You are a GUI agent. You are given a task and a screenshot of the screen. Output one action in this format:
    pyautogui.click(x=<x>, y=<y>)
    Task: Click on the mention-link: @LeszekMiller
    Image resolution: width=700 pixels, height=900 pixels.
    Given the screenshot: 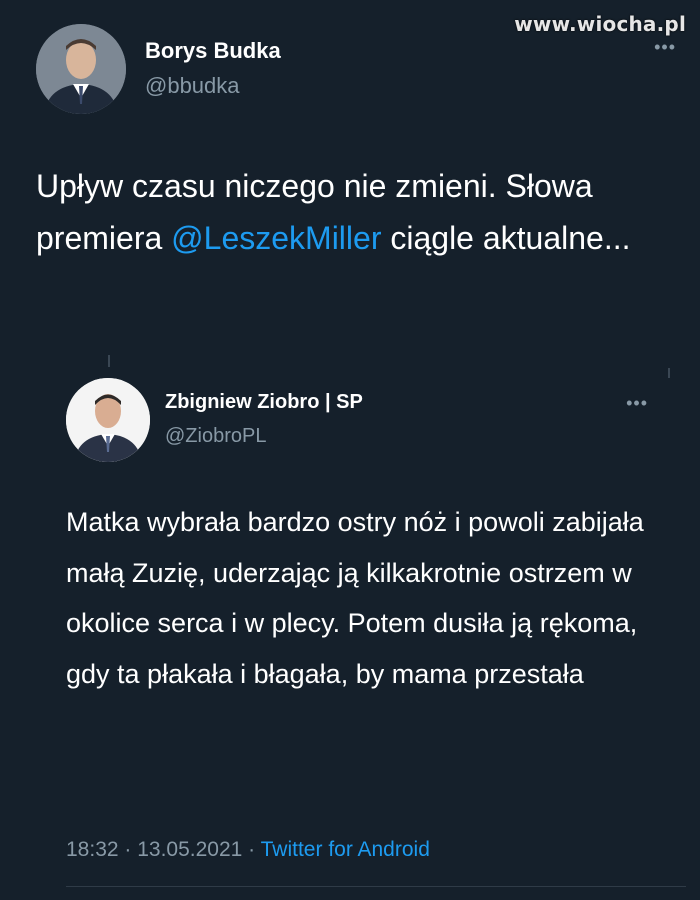 What is the action you would take?
    pyautogui.click(x=276, y=238)
    